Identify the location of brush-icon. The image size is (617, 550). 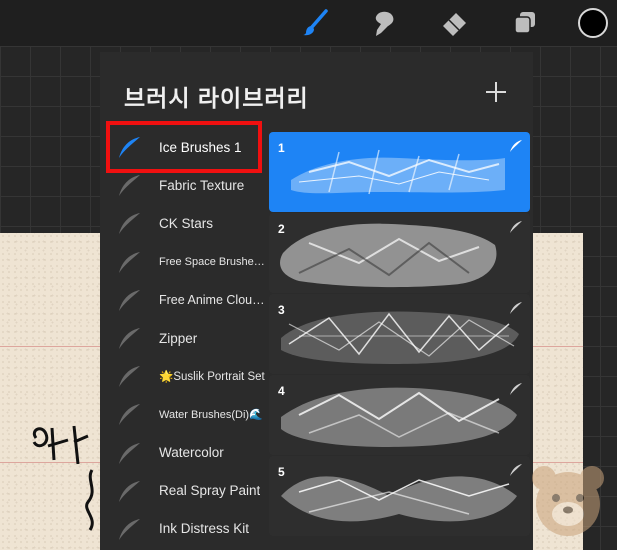
(315, 23).